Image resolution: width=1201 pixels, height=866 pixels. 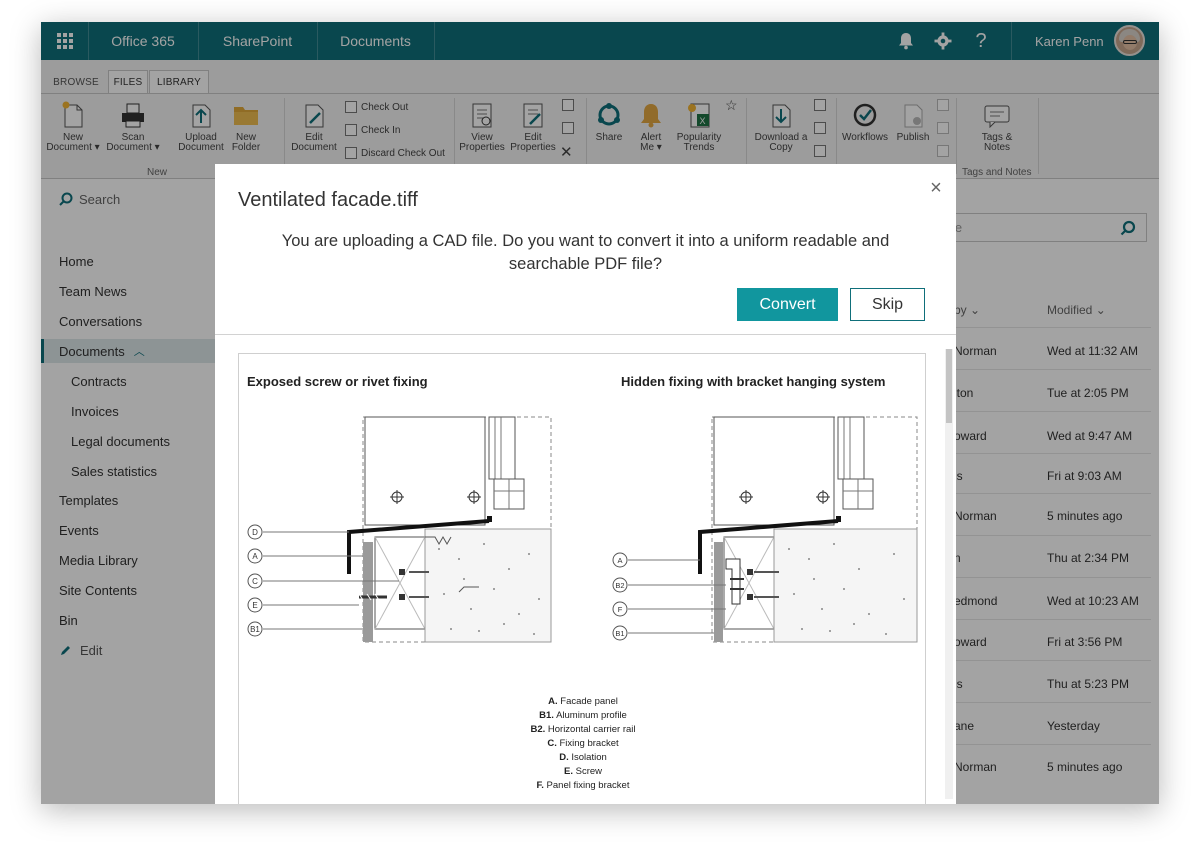 What do you see at coordinates (568, 771) in the screenshot?
I see `legend-key: E.` at bounding box center [568, 771].